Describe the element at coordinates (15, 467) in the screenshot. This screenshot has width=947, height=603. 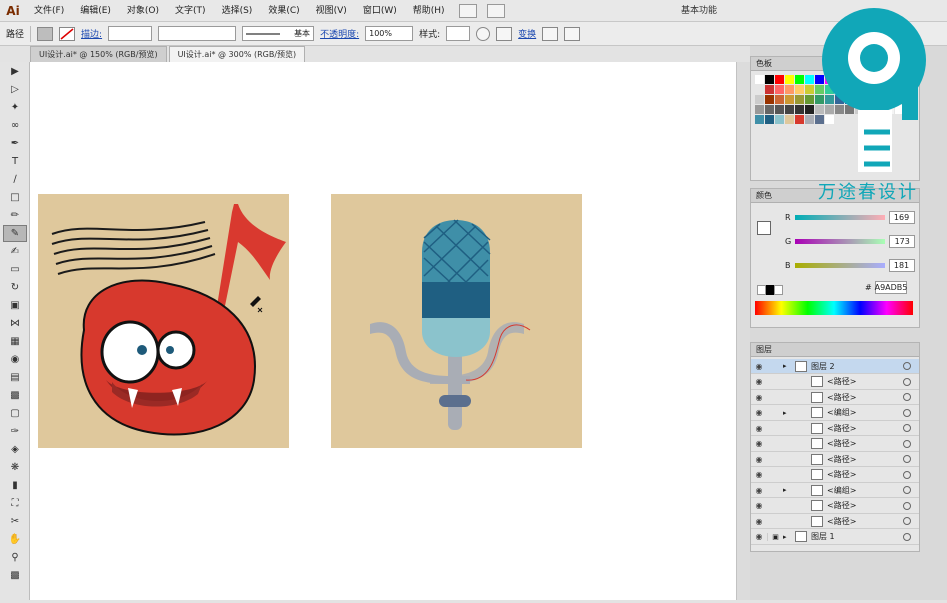
I see `symbol-sprayer-tool-icon: ❋` at that location.